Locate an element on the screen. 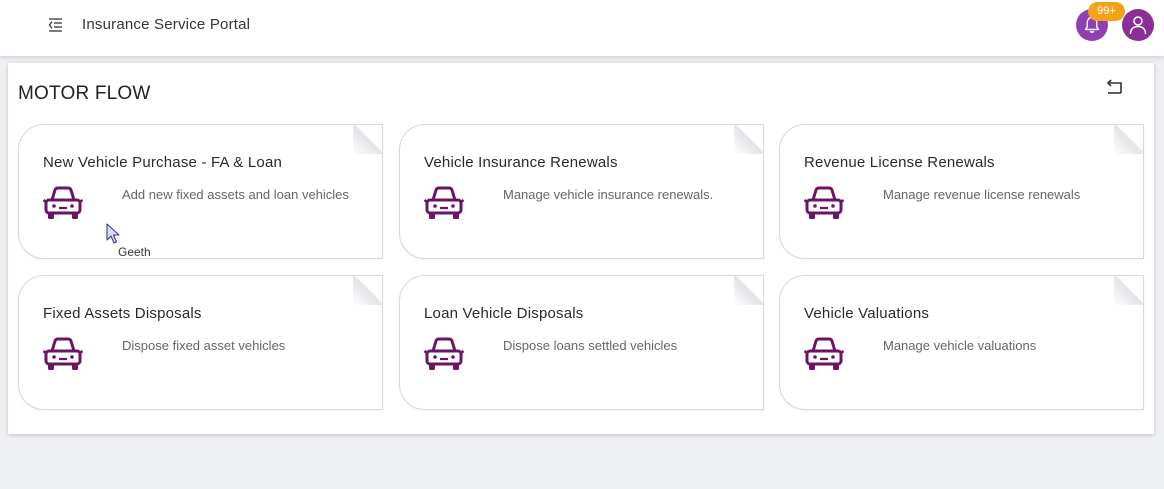 The image size is (1164, 489). card-title: Vehicle Insurance Renewals is located at coordinates (521, 162).